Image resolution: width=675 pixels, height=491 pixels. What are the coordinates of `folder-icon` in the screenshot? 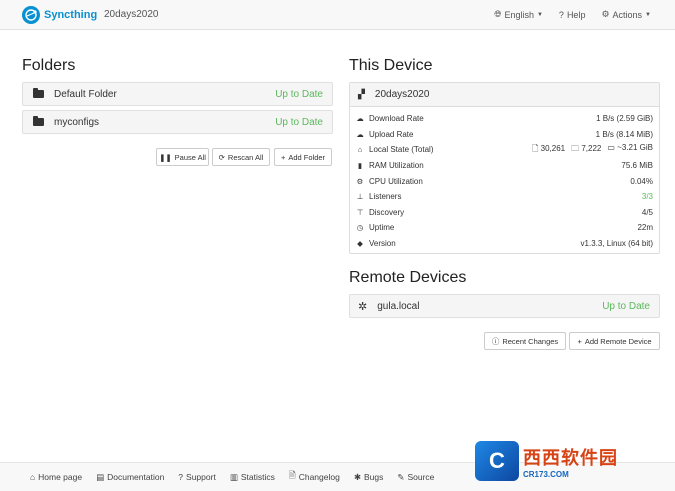 It's located at (38, 121).